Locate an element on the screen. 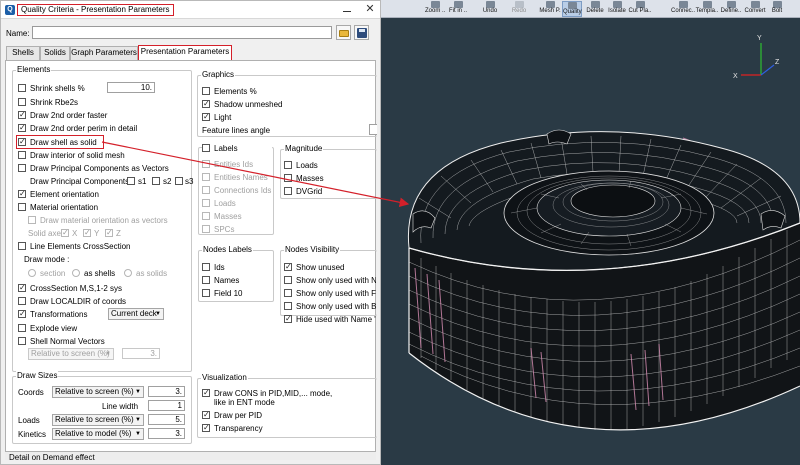 The height and width of the screenshot is (465, 800). axis-y-label: Y is located at coordinates (759, 38).